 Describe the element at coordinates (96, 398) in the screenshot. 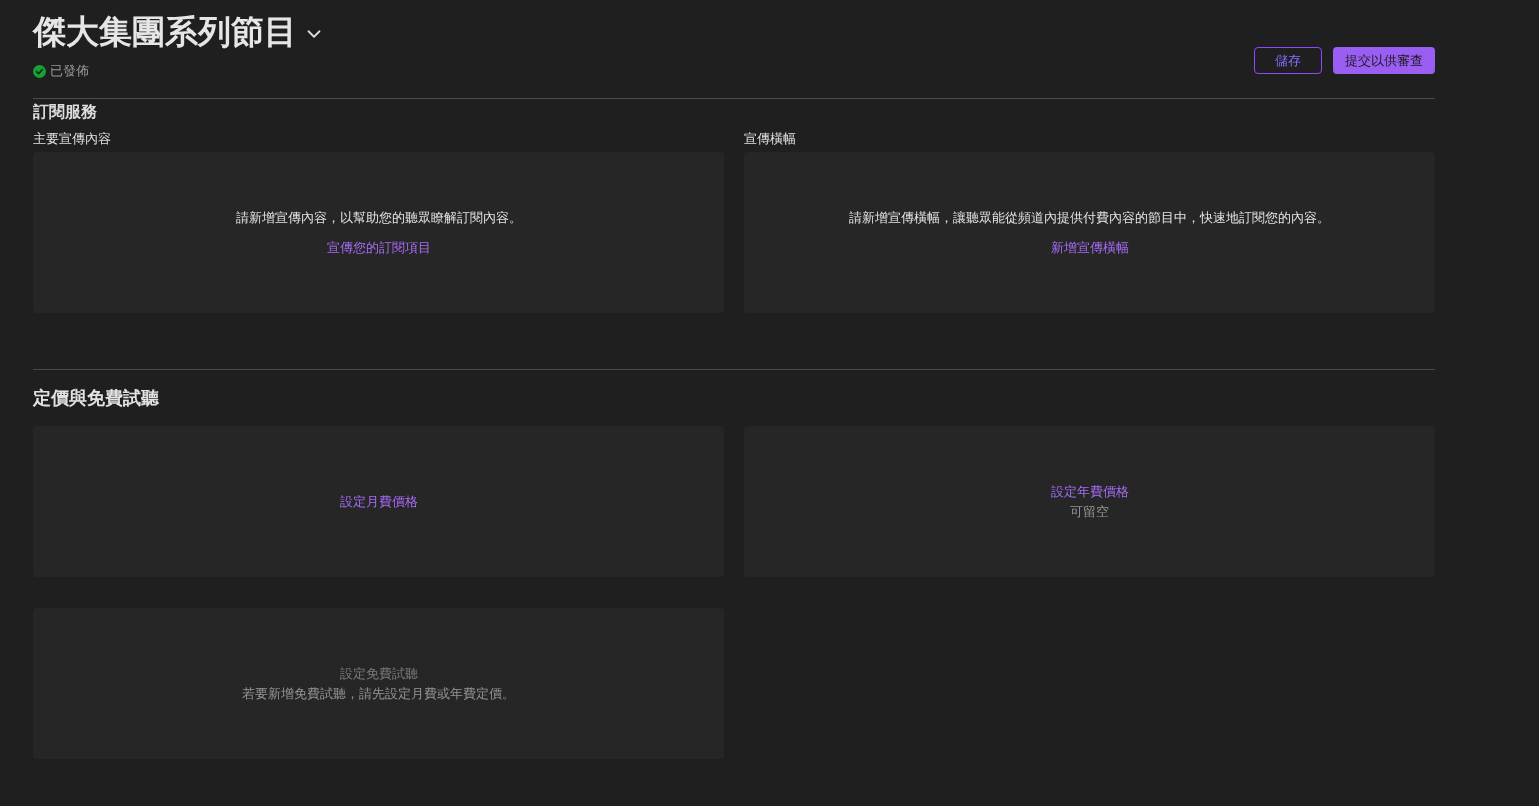

I see `section-heading: 定價與免費試聽` at that location.